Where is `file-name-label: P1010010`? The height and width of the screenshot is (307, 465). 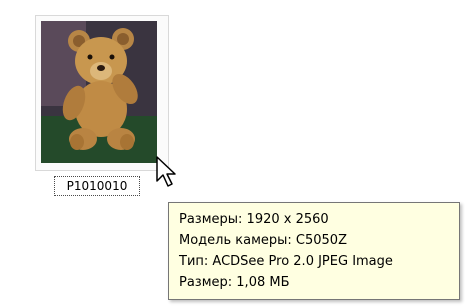 file-name-label: P1010010 is located at coordinates (97, 186).